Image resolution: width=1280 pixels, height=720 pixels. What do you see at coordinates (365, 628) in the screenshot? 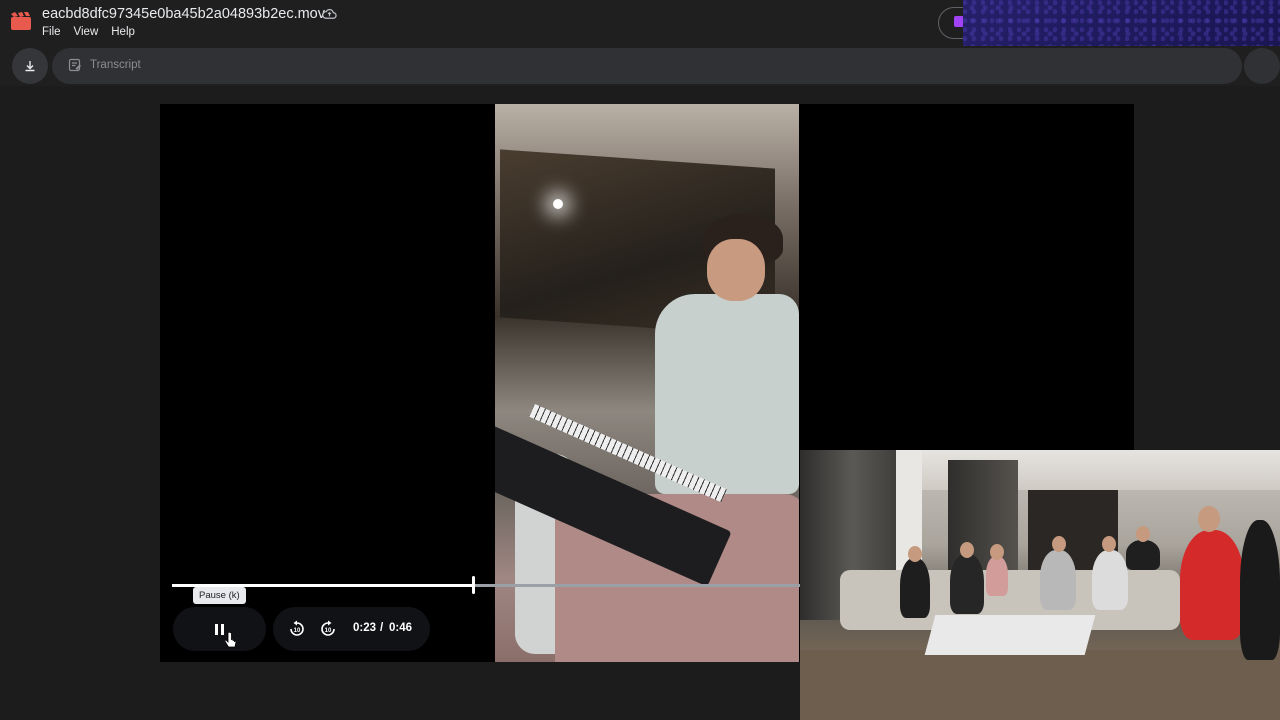
I see `time-current: 0:23` at bounding box center [365, 628].